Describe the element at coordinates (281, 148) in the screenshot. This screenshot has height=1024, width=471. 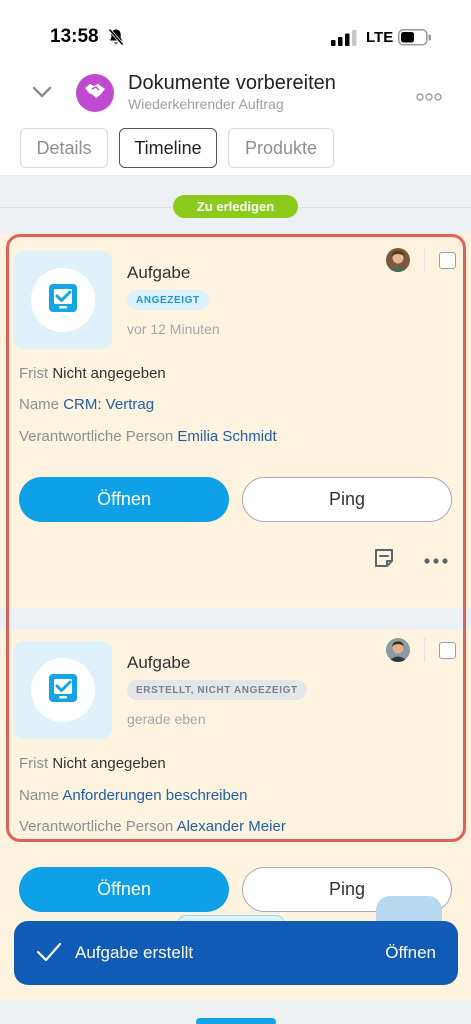
I see `tab-produkte: Produkte` at that location.